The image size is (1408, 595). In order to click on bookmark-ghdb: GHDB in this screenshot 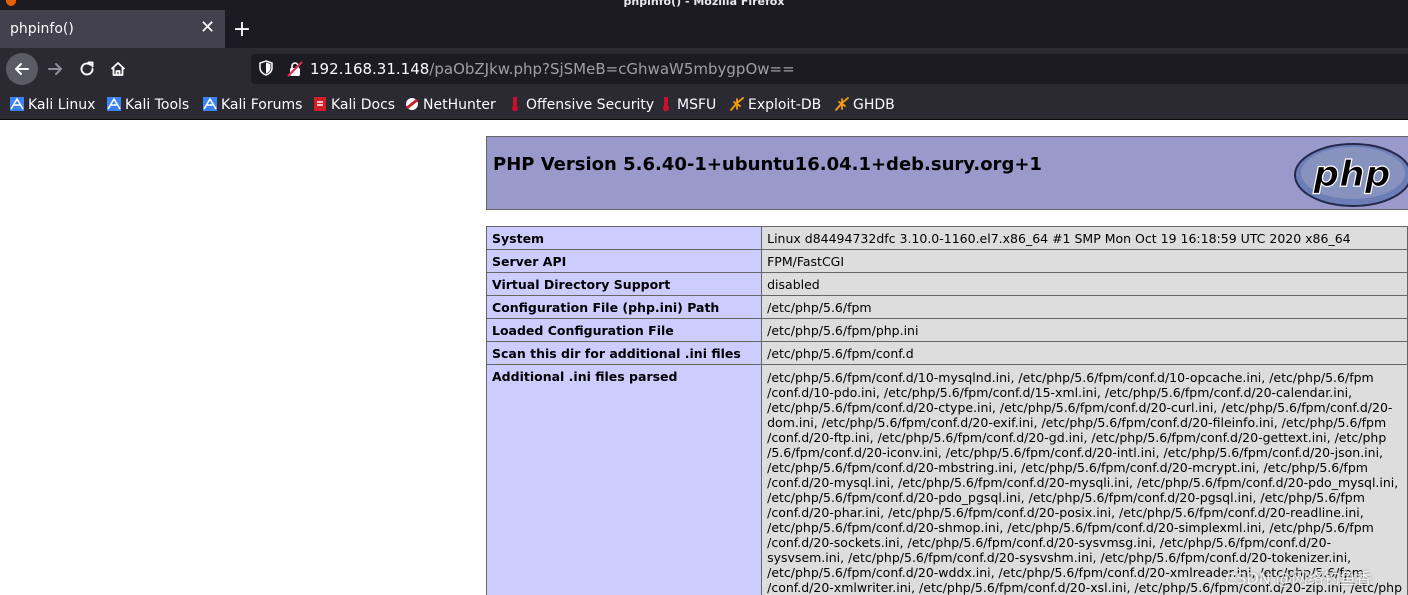, I will do `click(864, 105)`.